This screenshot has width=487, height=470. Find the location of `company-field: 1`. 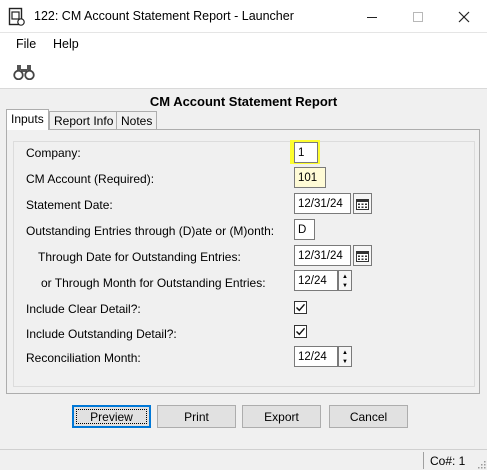

company-field: 1 is located at coordinates (306, 152).